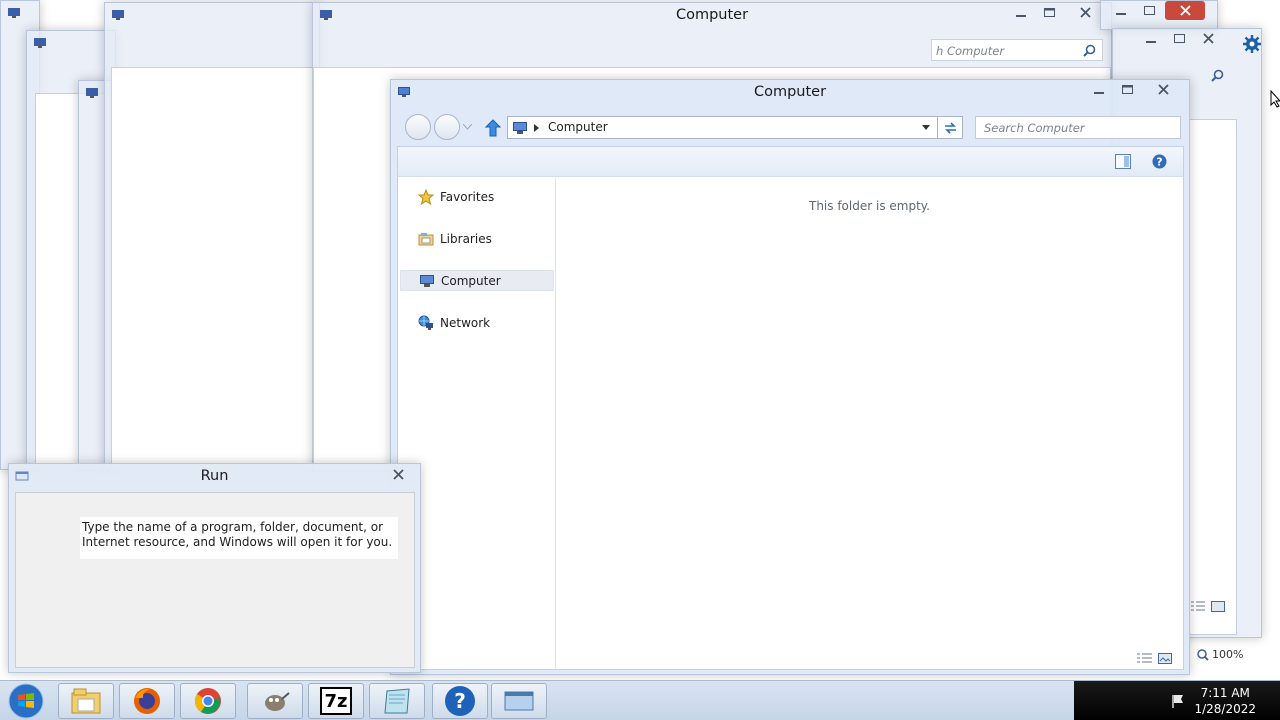 This screenshot has width=1280, height=720. I want to click on search-input: Search Computer, so click(1078, 127).